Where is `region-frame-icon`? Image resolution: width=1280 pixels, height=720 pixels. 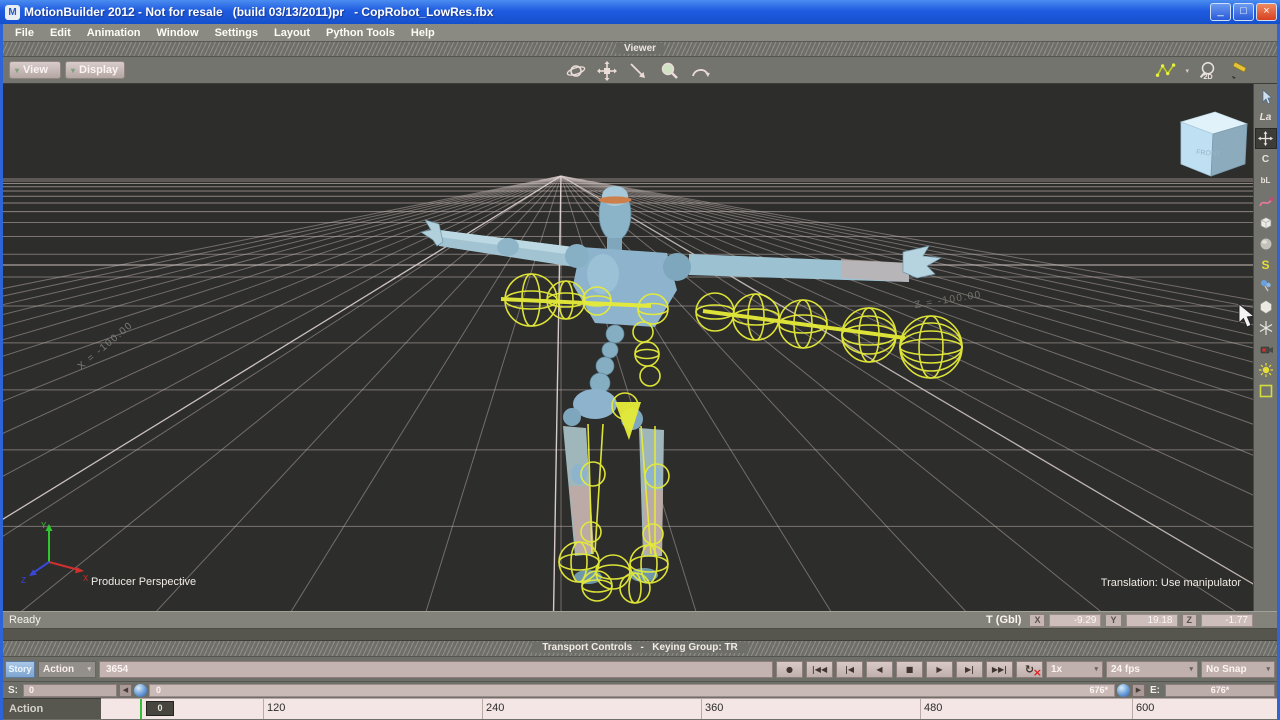
region-frame-icon is located at coordinates (1266, 390).